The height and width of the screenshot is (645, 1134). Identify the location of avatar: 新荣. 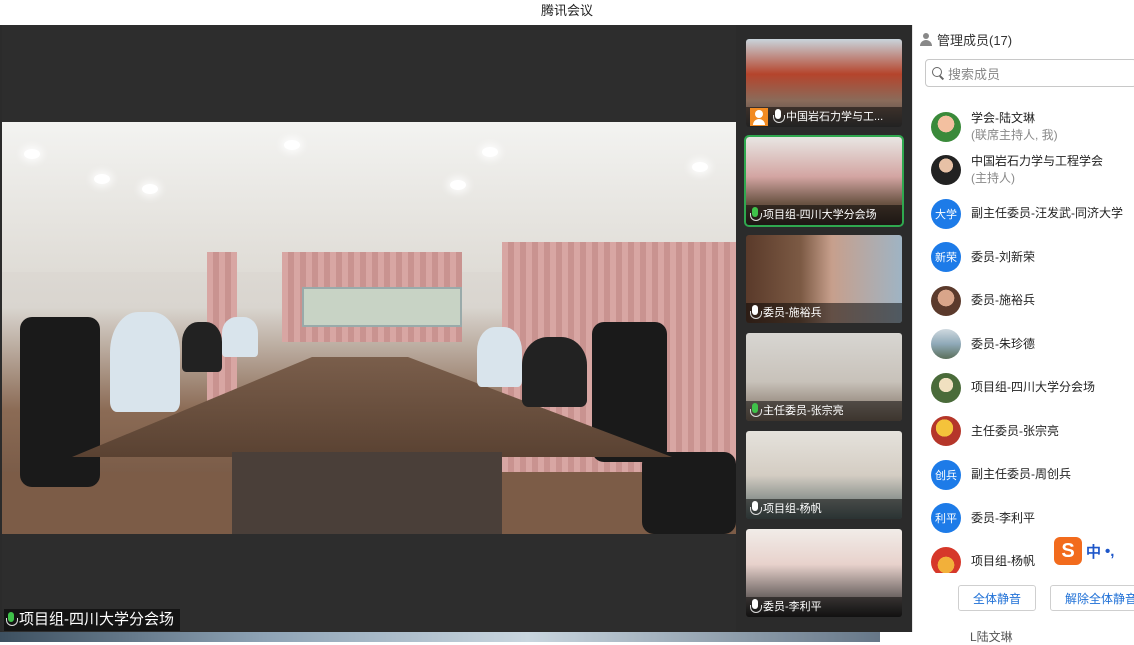
(946, 257).